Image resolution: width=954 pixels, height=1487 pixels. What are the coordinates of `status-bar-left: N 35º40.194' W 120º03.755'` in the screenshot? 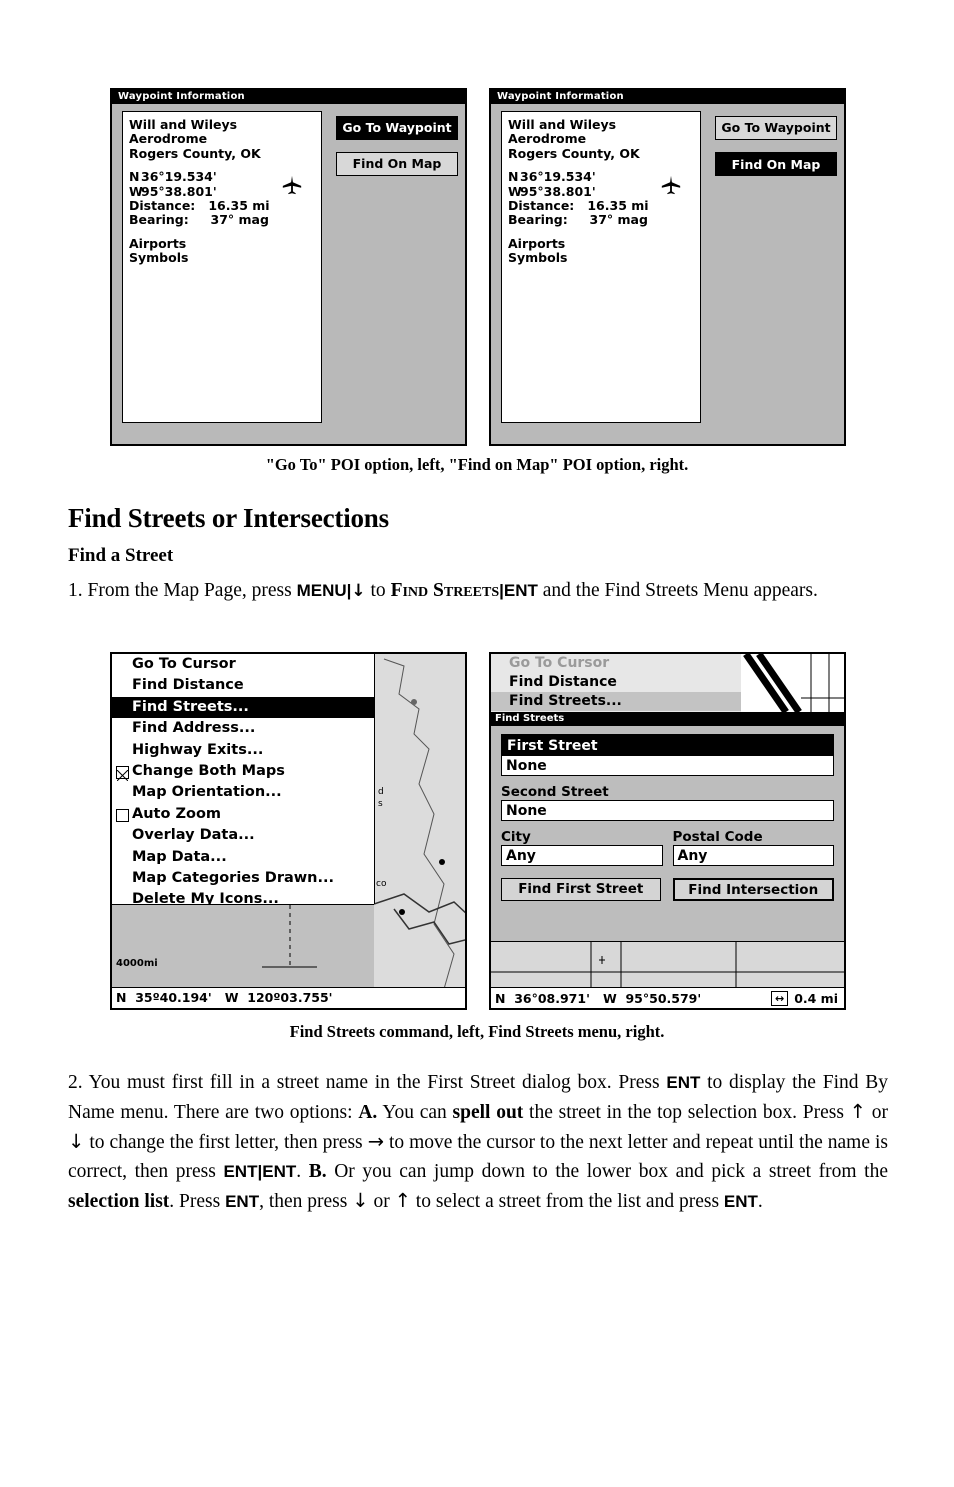 It's located at (288, 997).